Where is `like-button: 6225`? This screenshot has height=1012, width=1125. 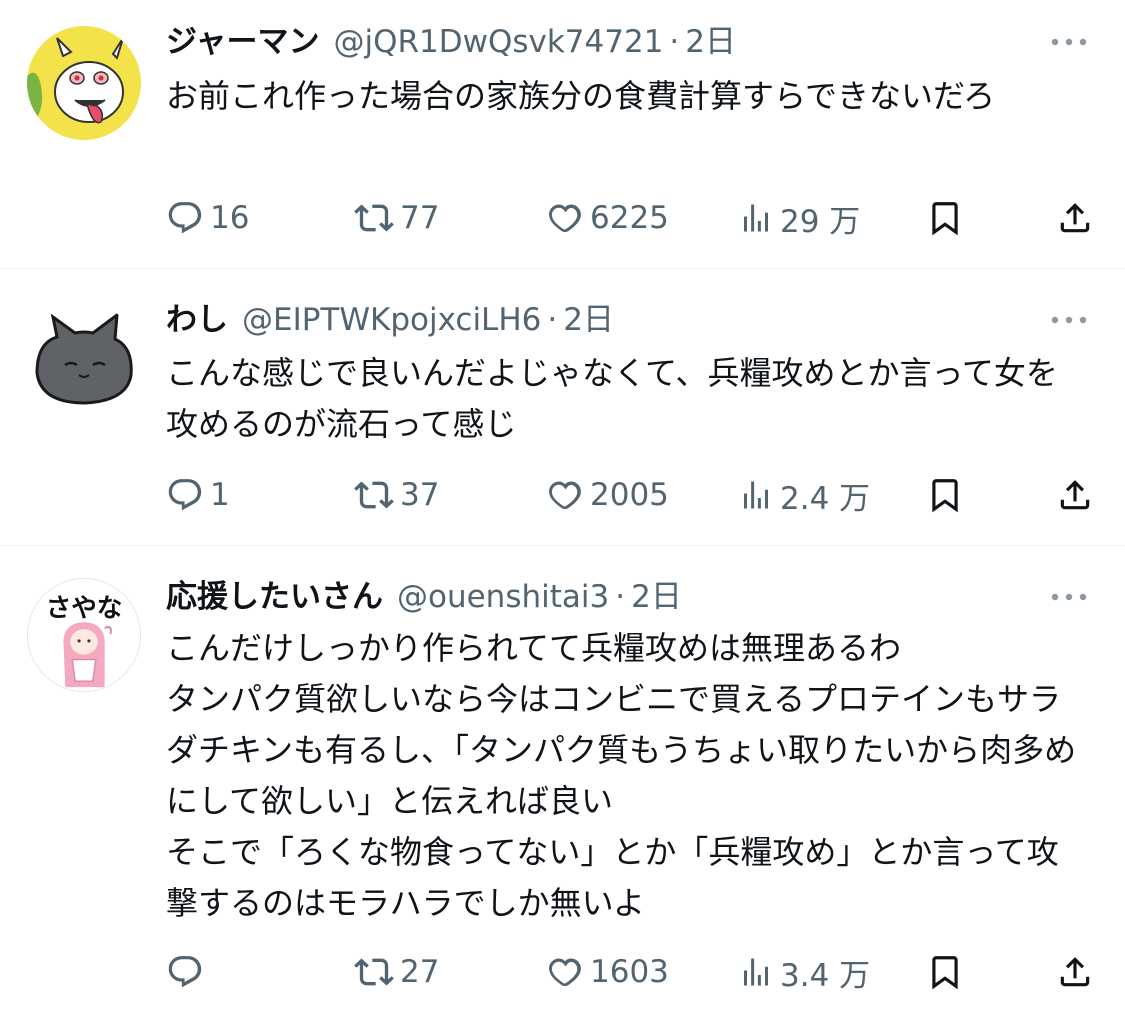 like-button: 6225 is located at coordinates (607, 218).